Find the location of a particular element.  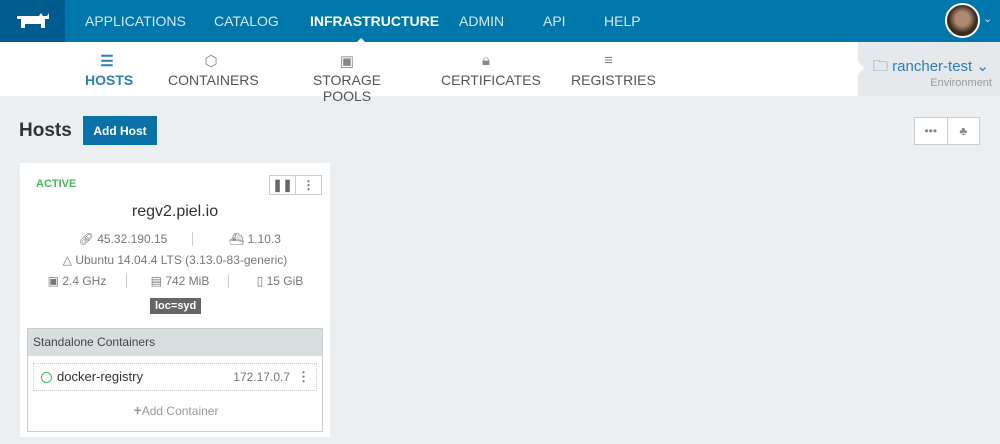

container-ip: 172.17.0.7 is located at coordinates (261, 377).